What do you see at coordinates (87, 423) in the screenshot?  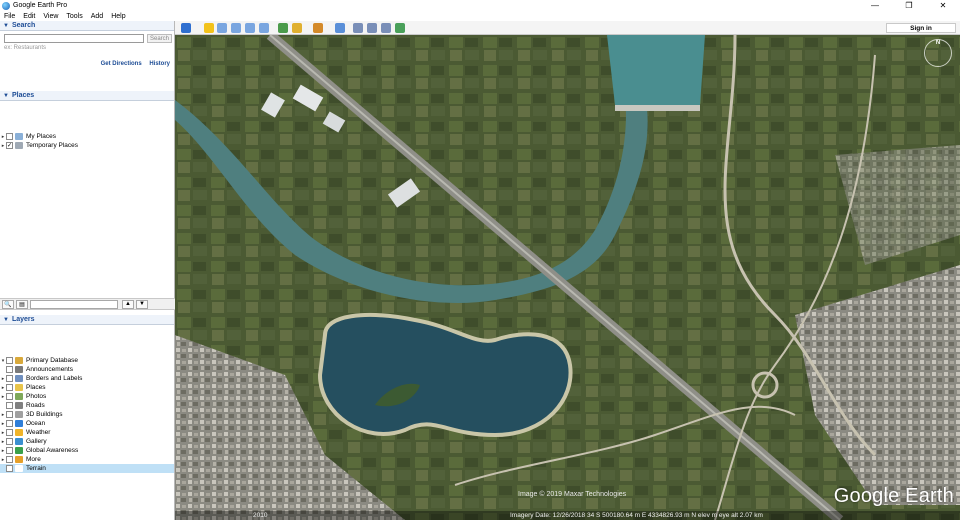 I see `layer-item: ▸ Ocean` at bounding box center [87, 423].